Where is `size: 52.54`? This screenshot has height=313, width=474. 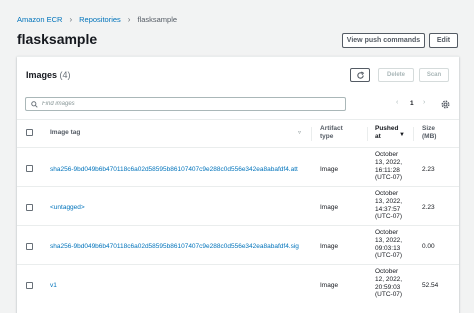 size: 52.54 is located at coordinates (430, 285).